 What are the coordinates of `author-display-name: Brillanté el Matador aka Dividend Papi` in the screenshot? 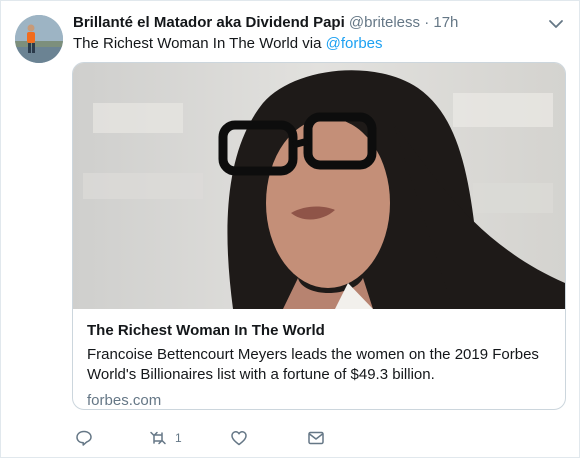 It's located at (209, 22).